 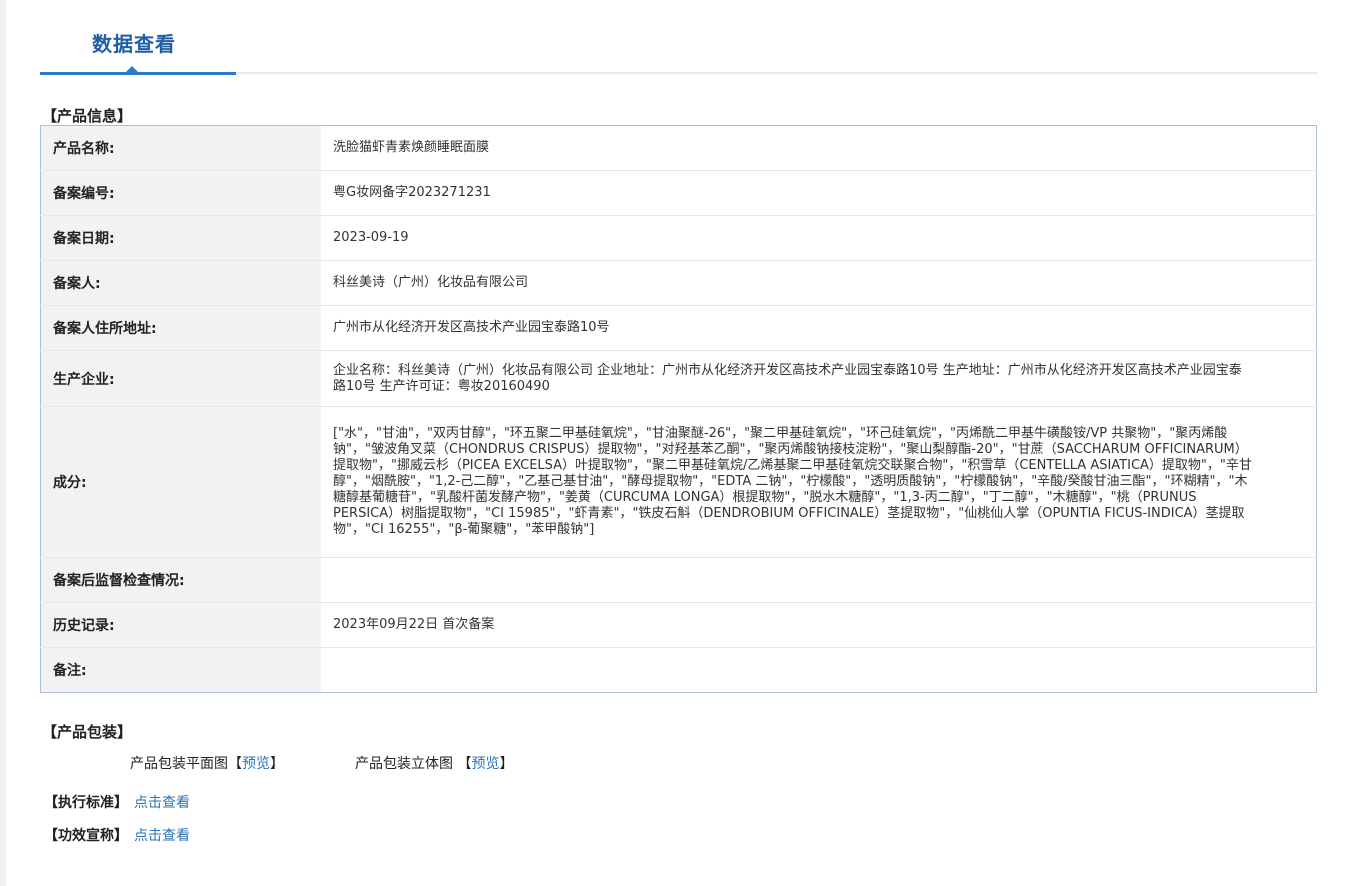 I want to click on section-title-packaging: 【产品包装】, so click(x=87, y=732).